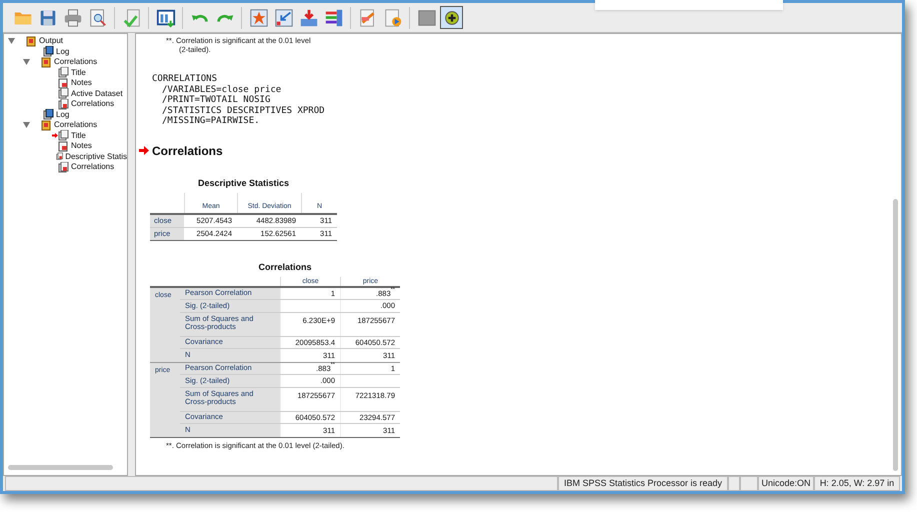 The width and height of the screenshot is (917, 512). I want to click on status-text: Unicode:ON, so click(786, 483).